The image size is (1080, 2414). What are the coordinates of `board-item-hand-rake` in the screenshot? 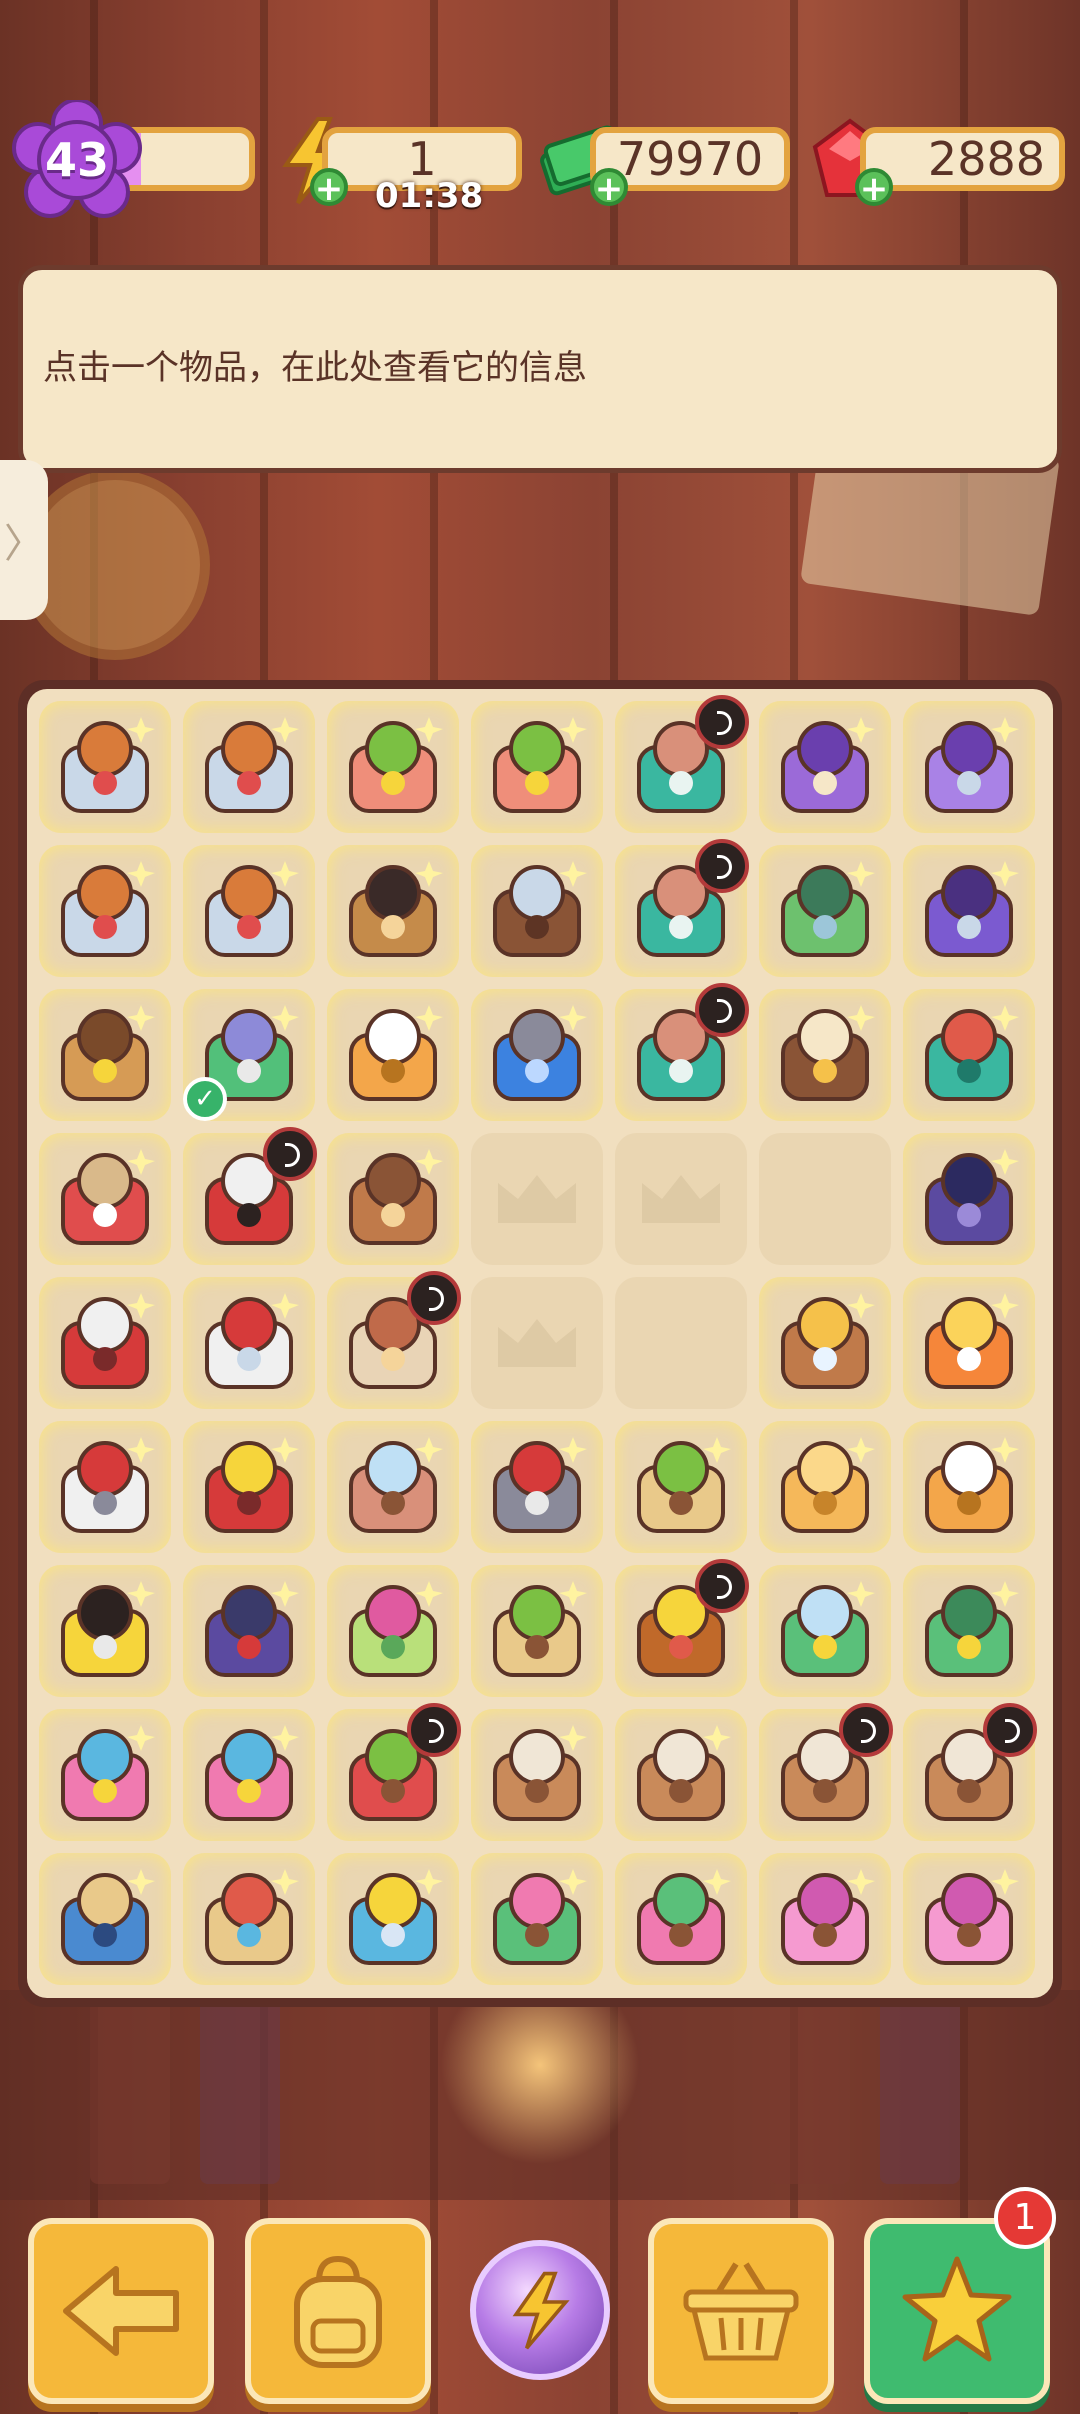 It's located at (537, 1487).